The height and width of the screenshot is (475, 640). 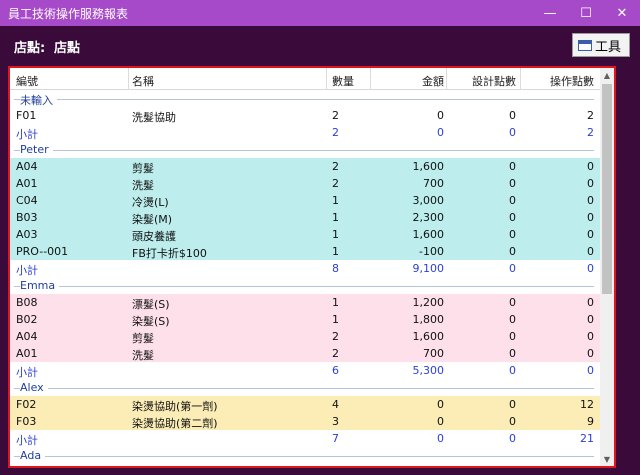 What do you see at coordinates (343, 81) in the screenshot?
I see `column-header-qty: 數量` at bounding box center [343, 81].